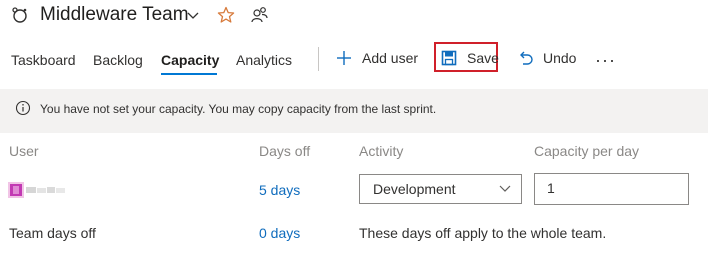 This screenshot has height=269, width=708. What do you see at coordinates (526, 58) in the screenshot?
I see `undo-icon` at bounding box center [526, 58].